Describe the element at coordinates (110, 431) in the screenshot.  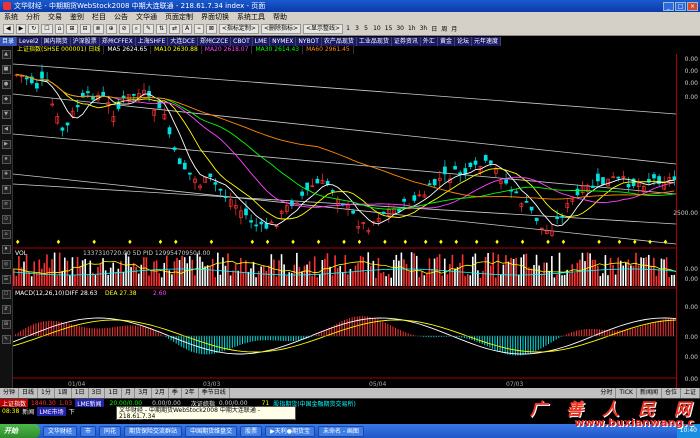
I see `taskbar-item: 同花` at that location.